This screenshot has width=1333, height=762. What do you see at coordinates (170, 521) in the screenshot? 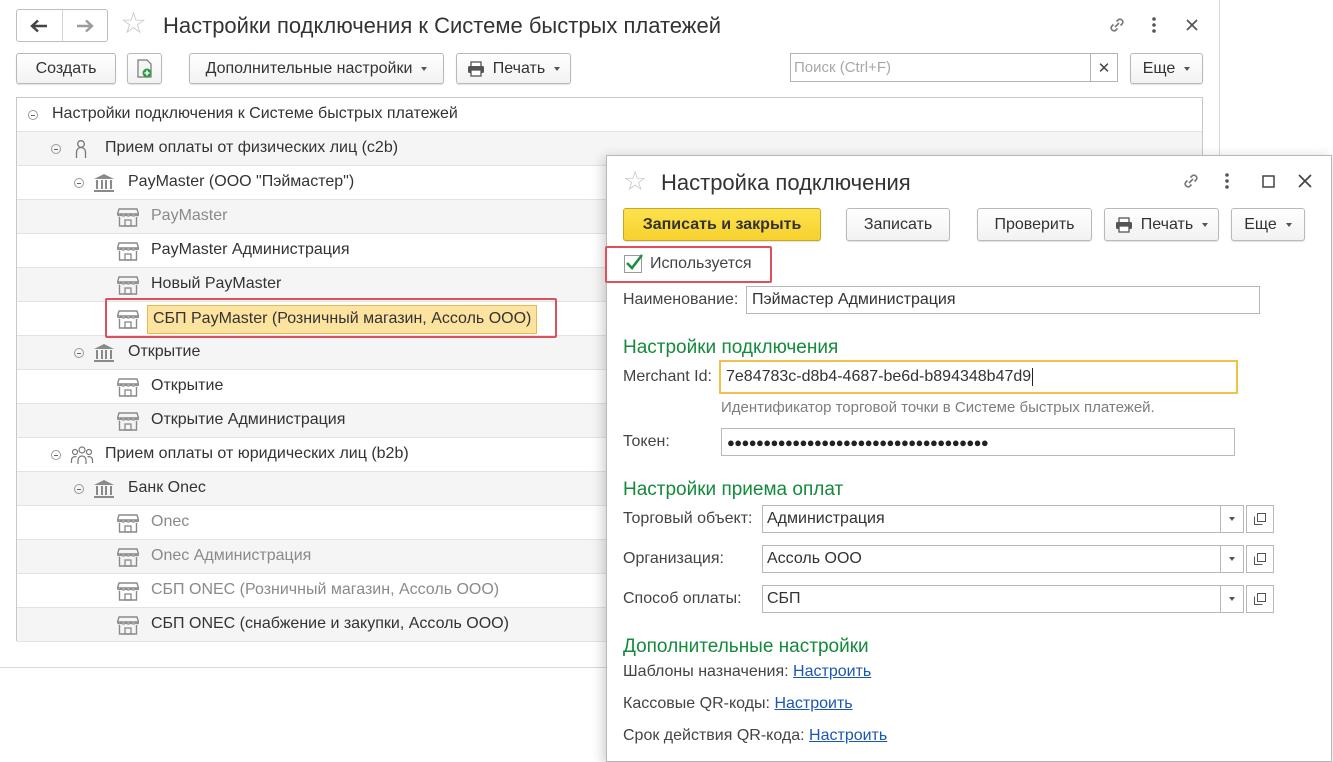
I see `tree-row-label: Onec` at bounding box center [170, 521].